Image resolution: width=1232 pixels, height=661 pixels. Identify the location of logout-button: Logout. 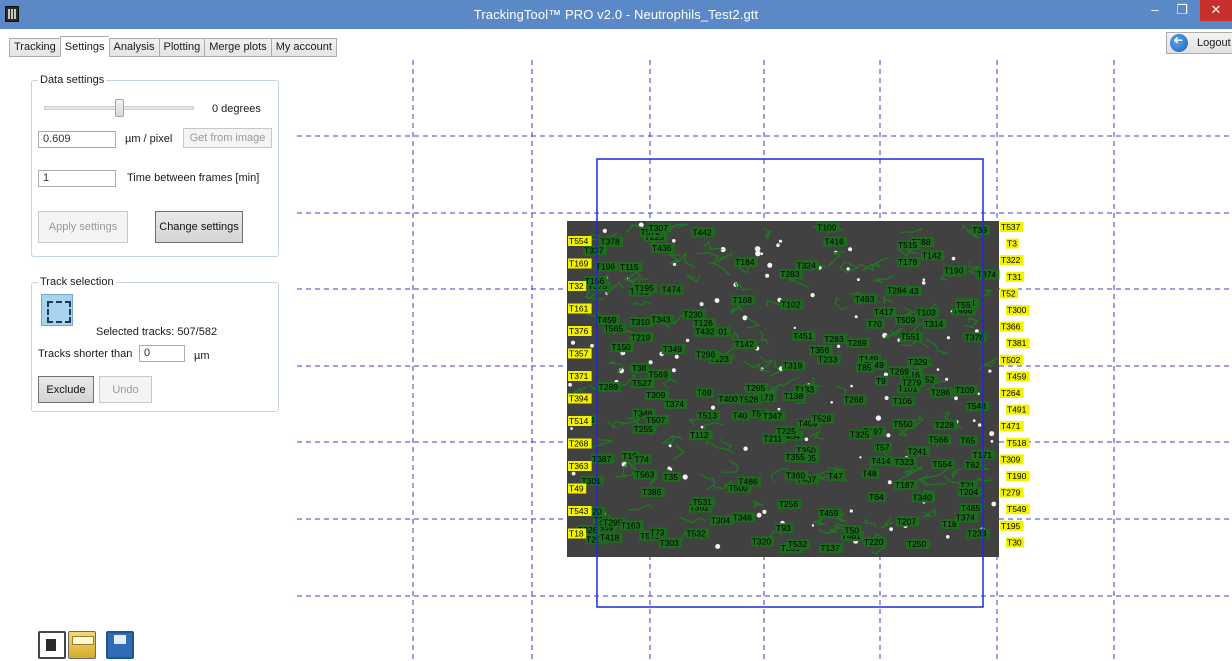
(1199, 43).